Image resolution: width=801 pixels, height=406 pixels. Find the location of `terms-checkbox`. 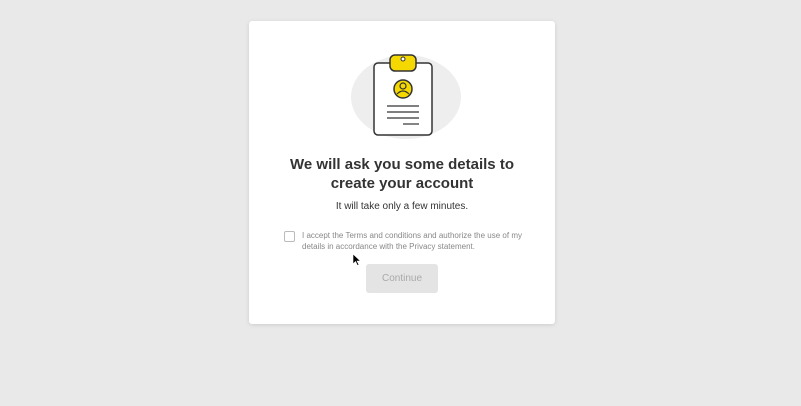

terms-checkbox is located at coordinates (289, 236).